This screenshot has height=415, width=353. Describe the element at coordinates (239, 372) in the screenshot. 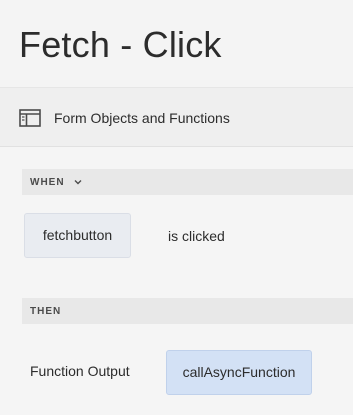

I see `function-chip: callAsyncFunction` at that location.